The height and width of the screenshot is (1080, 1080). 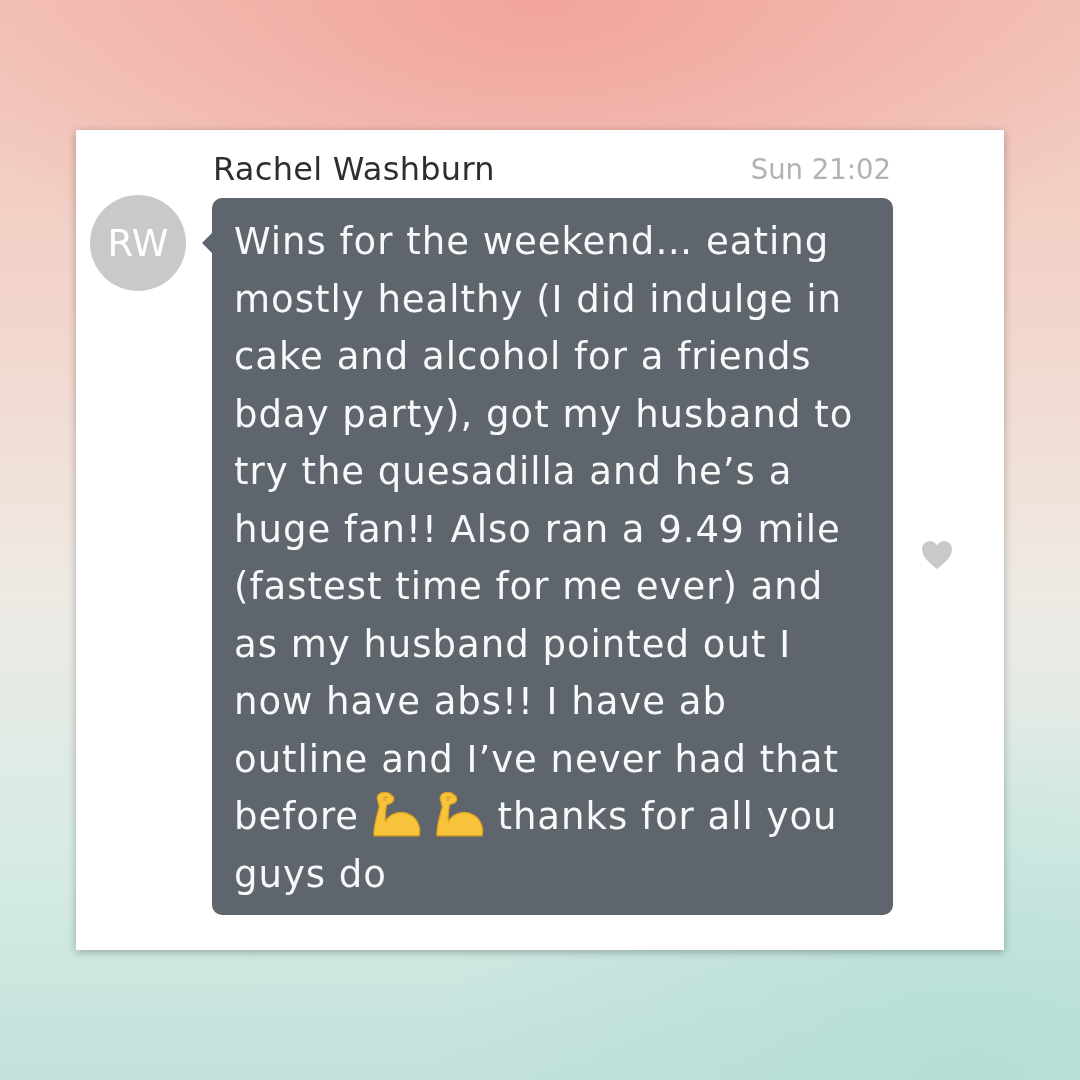 What do you see at coordinates (354, 169) in the screenshot?
I see `sender-name: Rachel Washburn` at bounding box center [354, 169].